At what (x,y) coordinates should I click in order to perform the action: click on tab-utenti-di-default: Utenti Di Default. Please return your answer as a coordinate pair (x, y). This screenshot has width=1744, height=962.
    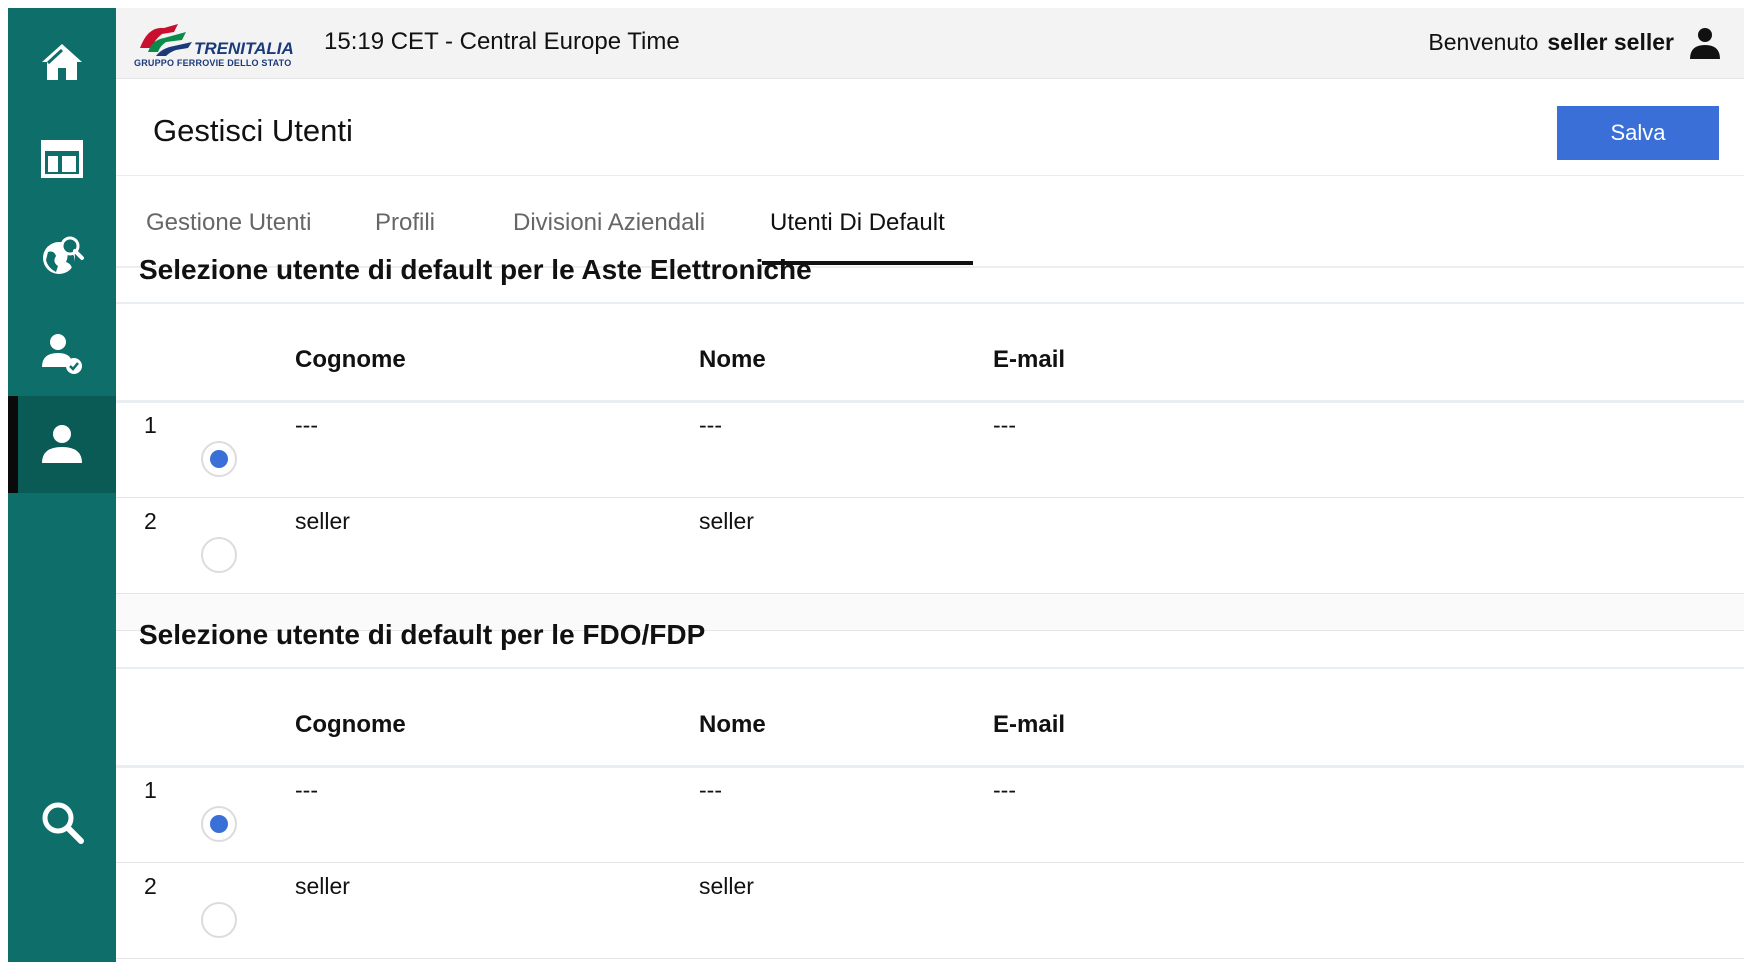
    Looking at the image, I should click on (857, 223).